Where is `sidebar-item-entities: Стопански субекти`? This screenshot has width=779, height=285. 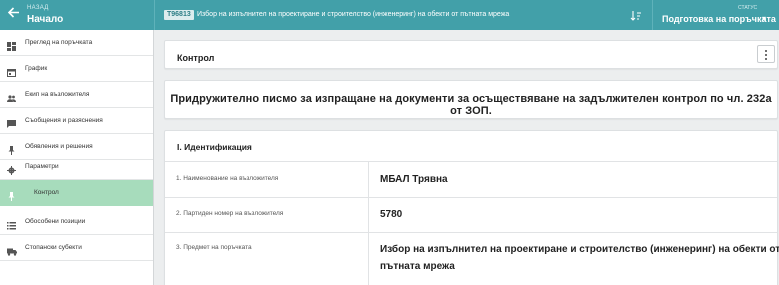
sidebar-item-entities: Стопански субекти is located at coordinates (76, 248).